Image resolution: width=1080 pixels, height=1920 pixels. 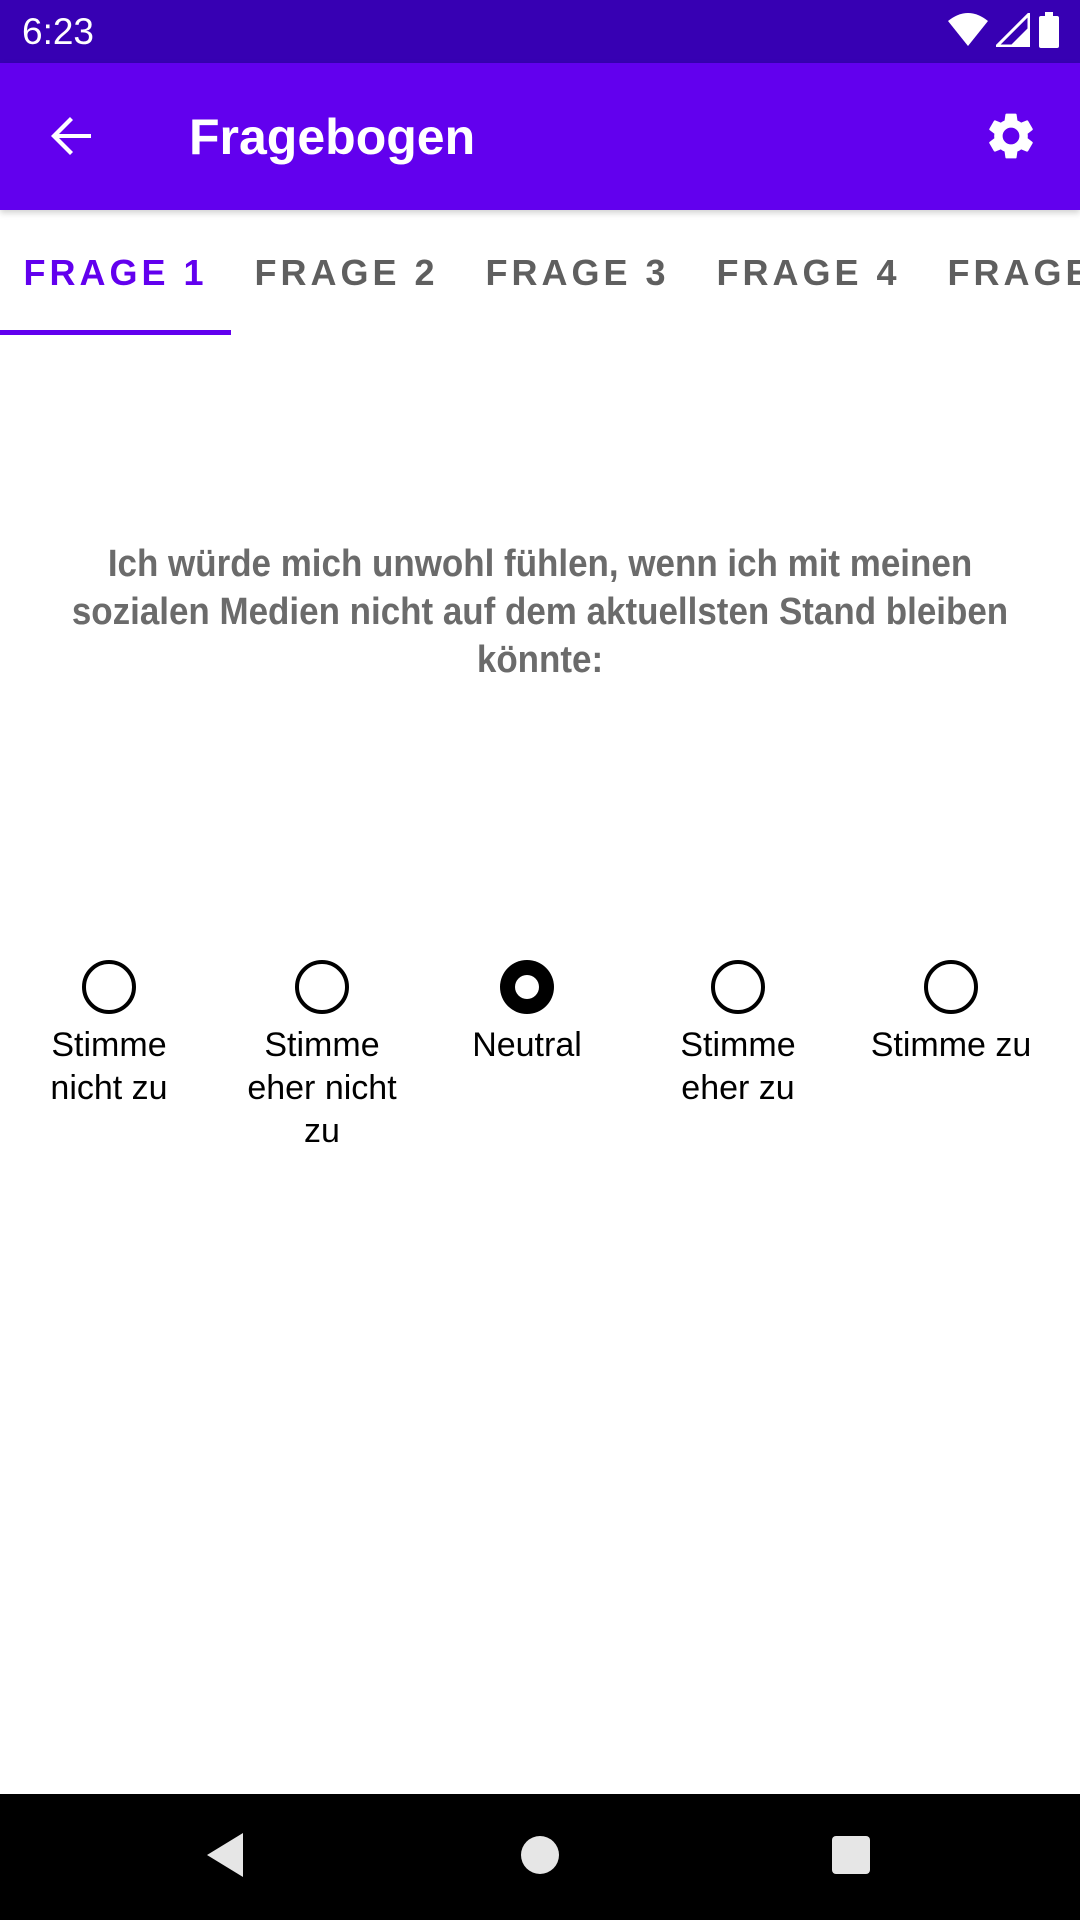 What do you see at coordinates (527, 987) in the screenshot?
I see `radio-button-selected` at bounding box center [527, 987].